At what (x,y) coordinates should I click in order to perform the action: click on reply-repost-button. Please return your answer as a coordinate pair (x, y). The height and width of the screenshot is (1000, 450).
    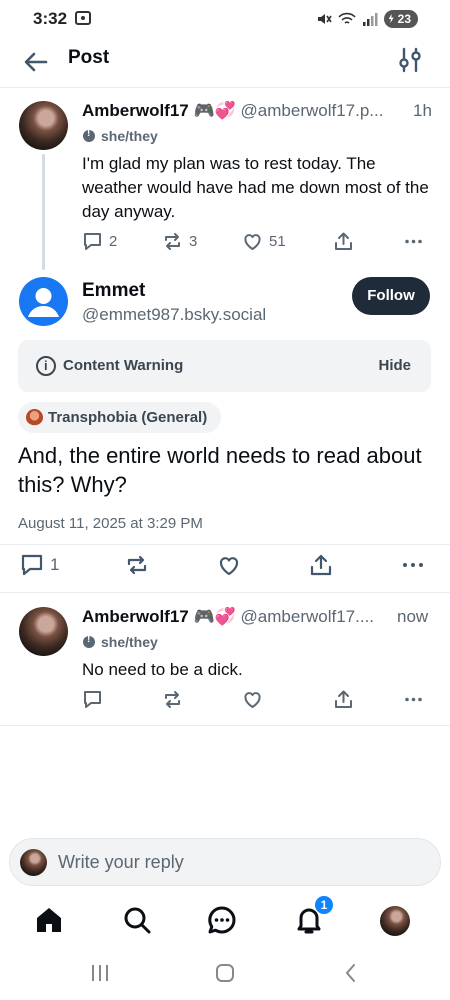
    Looking at the image, I should click on (172, 699).